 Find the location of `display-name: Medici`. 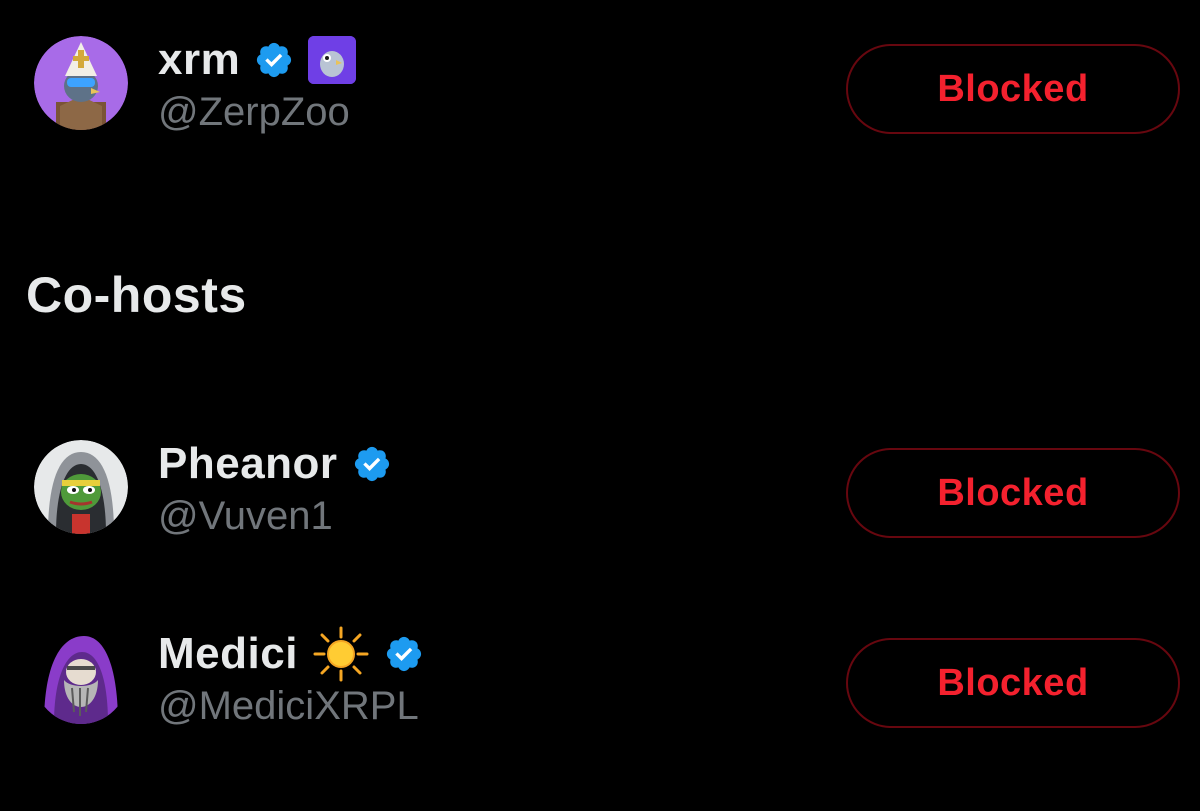

display-name: Medici is located at coordinates (228, 654).